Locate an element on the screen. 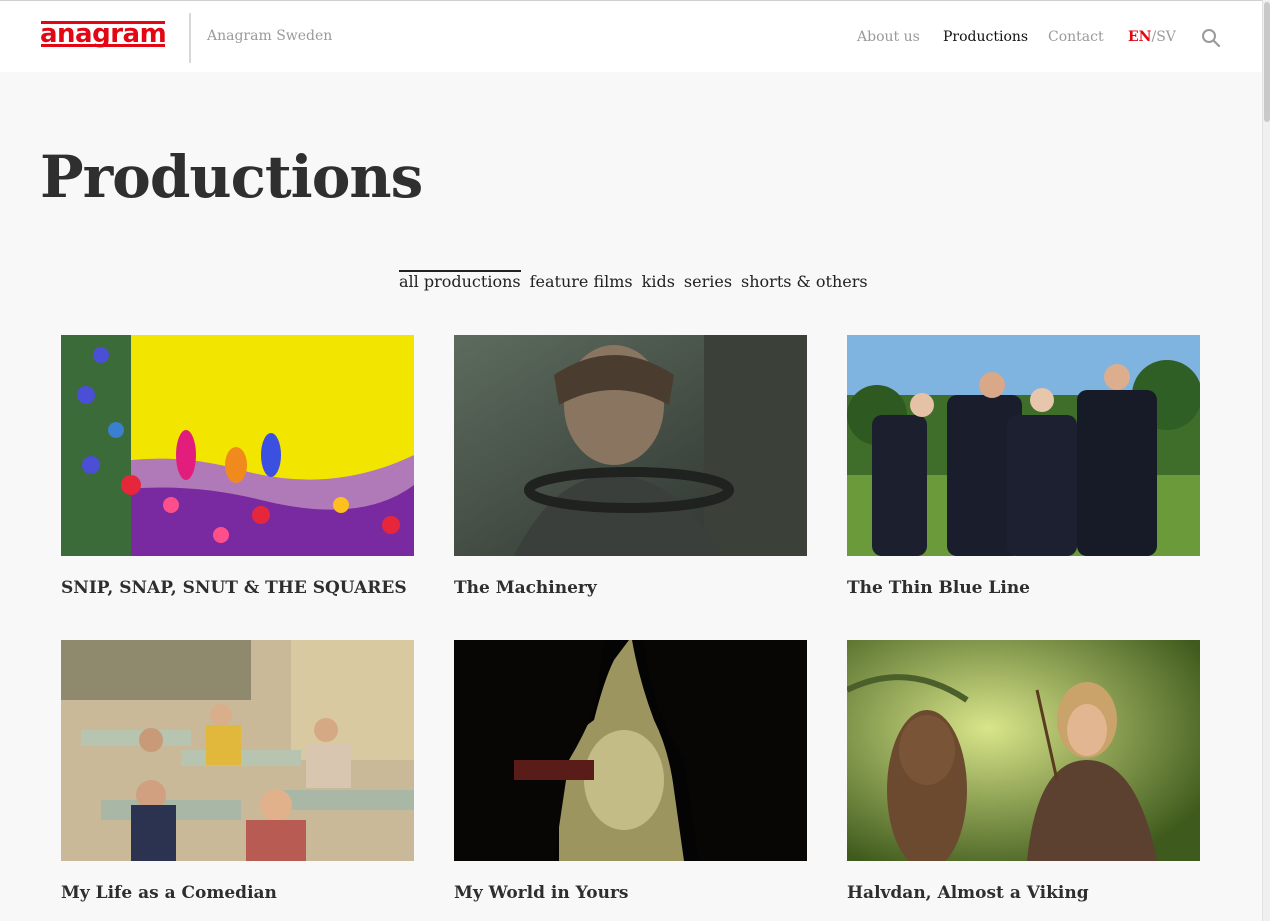 This screenshot has width=1270, height=921. filter-feature-films: feature films is located at coordinates (581, 282).